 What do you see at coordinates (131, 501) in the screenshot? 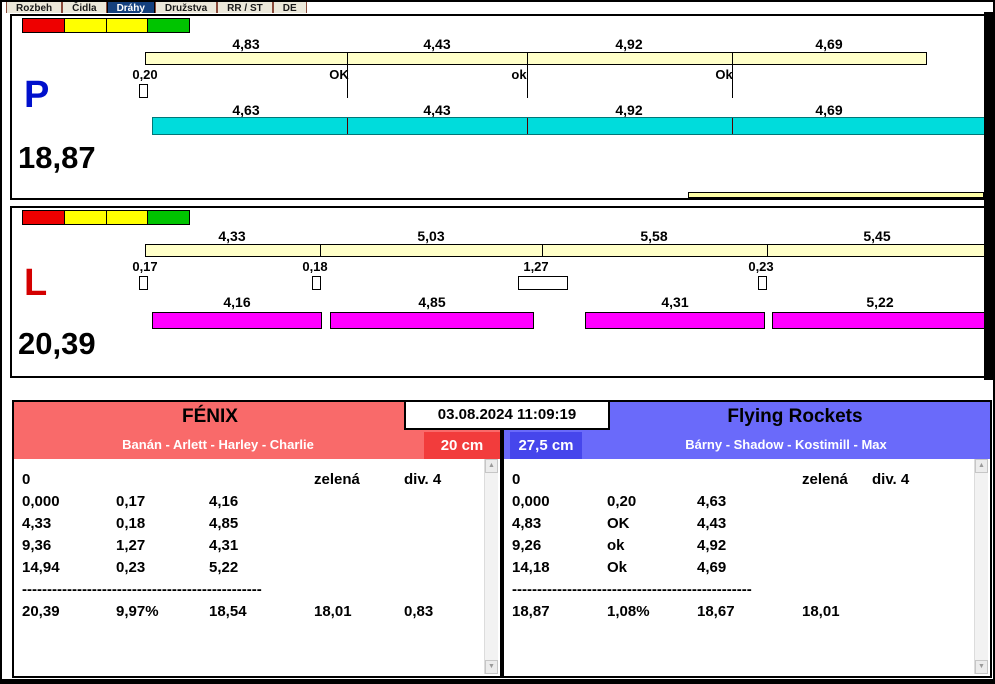
I see `table-cell: 0,17` at bounding box center [131, 501].